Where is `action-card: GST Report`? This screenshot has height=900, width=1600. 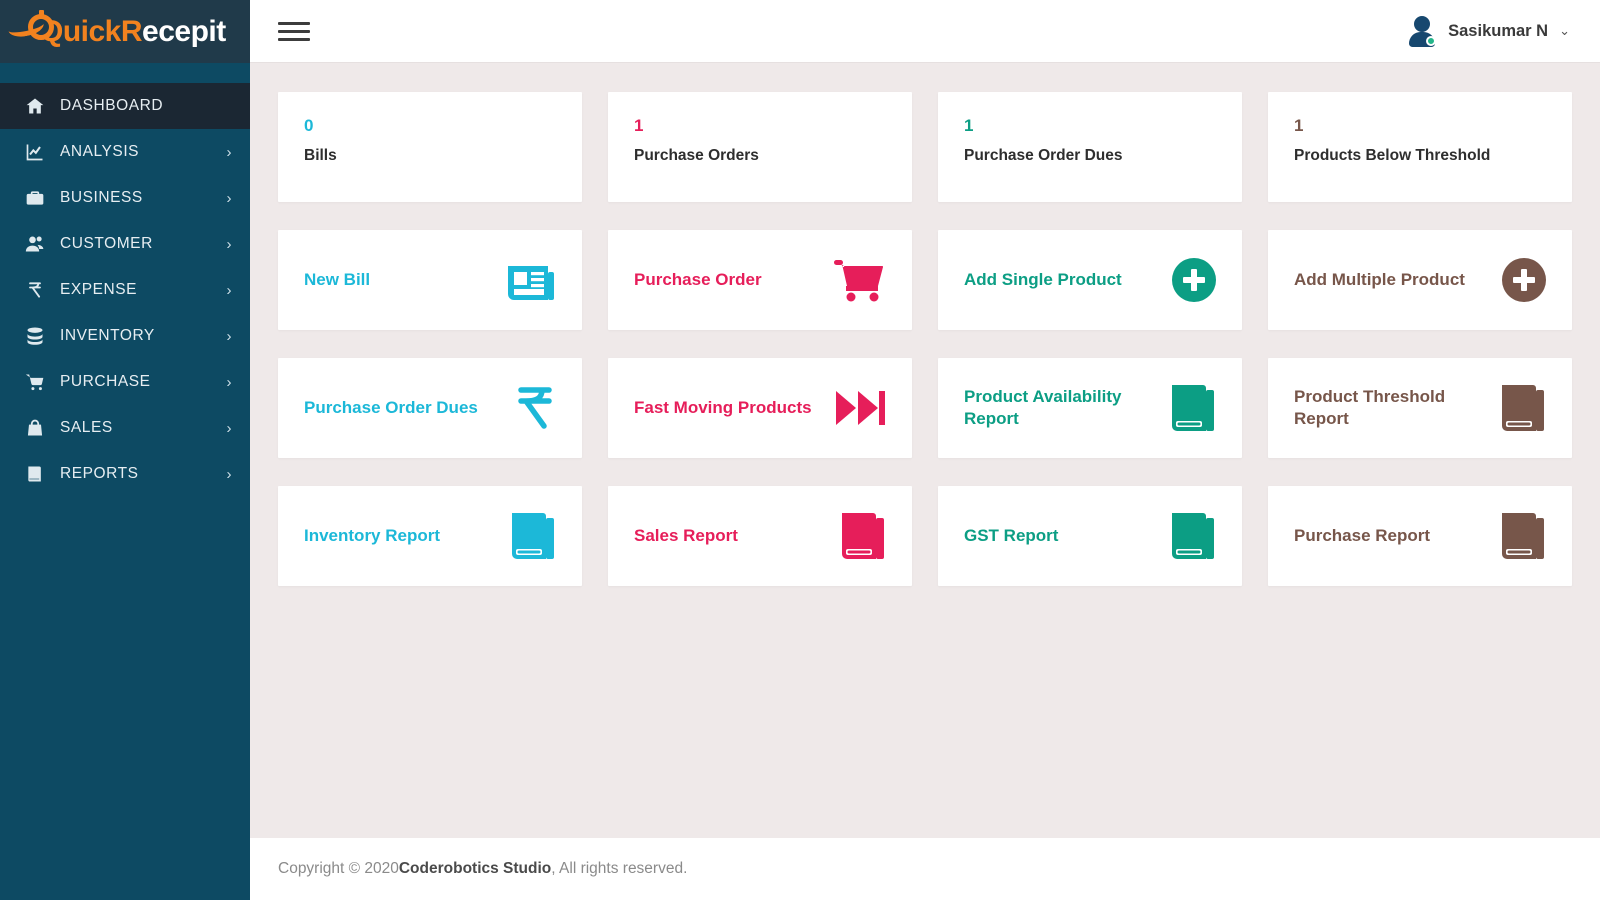 action-card: GST Report is located at coordinates (1090, 536).